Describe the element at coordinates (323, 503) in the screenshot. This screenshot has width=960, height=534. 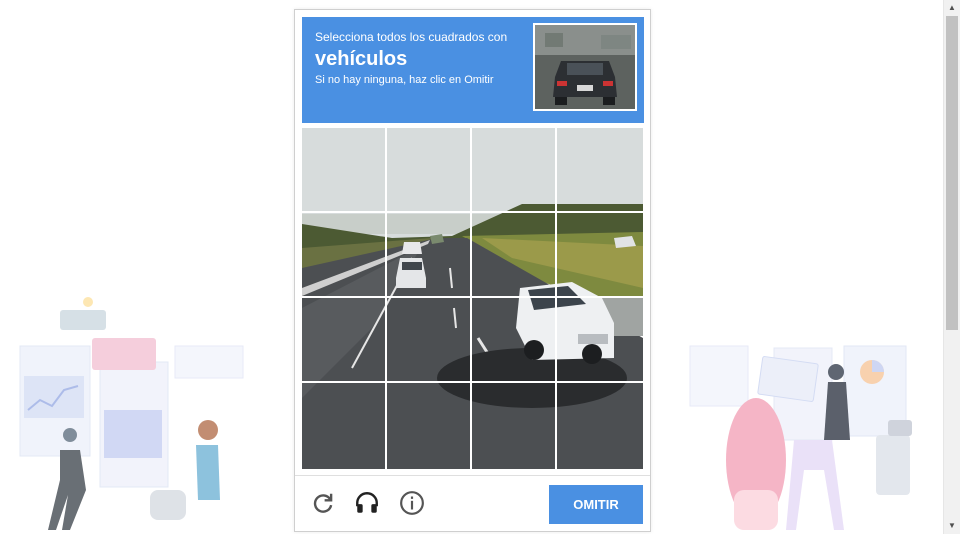
I see `reload-icon` at that location.